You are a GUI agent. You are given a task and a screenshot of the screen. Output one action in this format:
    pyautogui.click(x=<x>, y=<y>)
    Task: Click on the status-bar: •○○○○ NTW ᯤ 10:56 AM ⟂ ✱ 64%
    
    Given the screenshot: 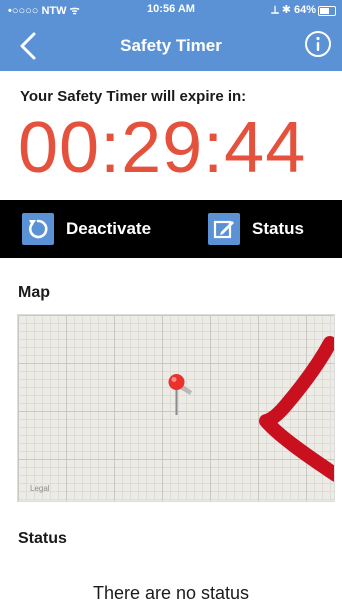 What is the action you would take?
    pyautogui.click(x=171, y=10)
    